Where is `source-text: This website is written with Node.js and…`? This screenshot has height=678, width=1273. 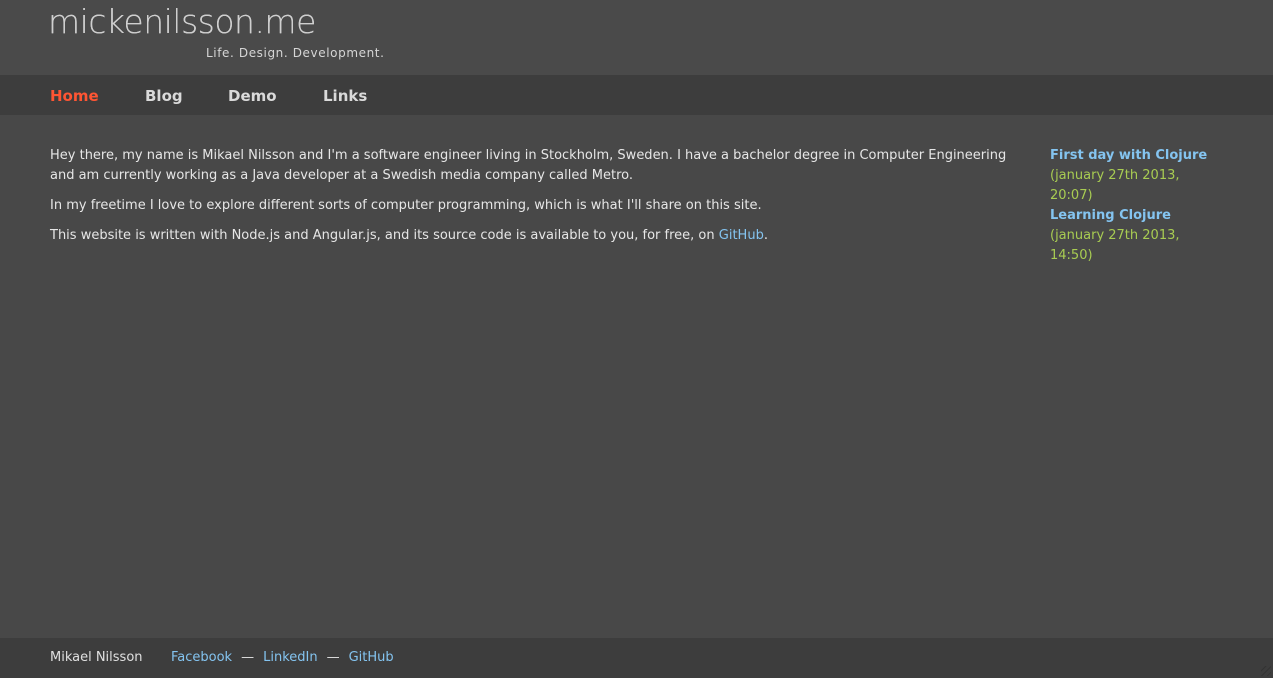
source-text: This website is written with Node.js and… is located at coordinates (384, 235).